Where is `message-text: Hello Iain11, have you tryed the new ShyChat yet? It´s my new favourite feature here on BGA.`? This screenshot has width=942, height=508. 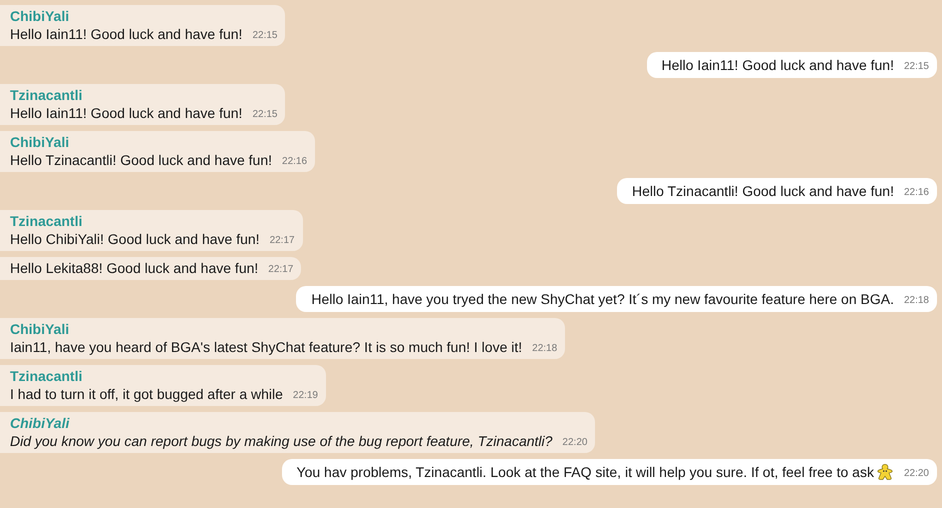
message-text: Hello Iain11, have you tryed the new ShyChat yet? It´s my new favourite feature here on BGA. is located at coordinates (602, 299).